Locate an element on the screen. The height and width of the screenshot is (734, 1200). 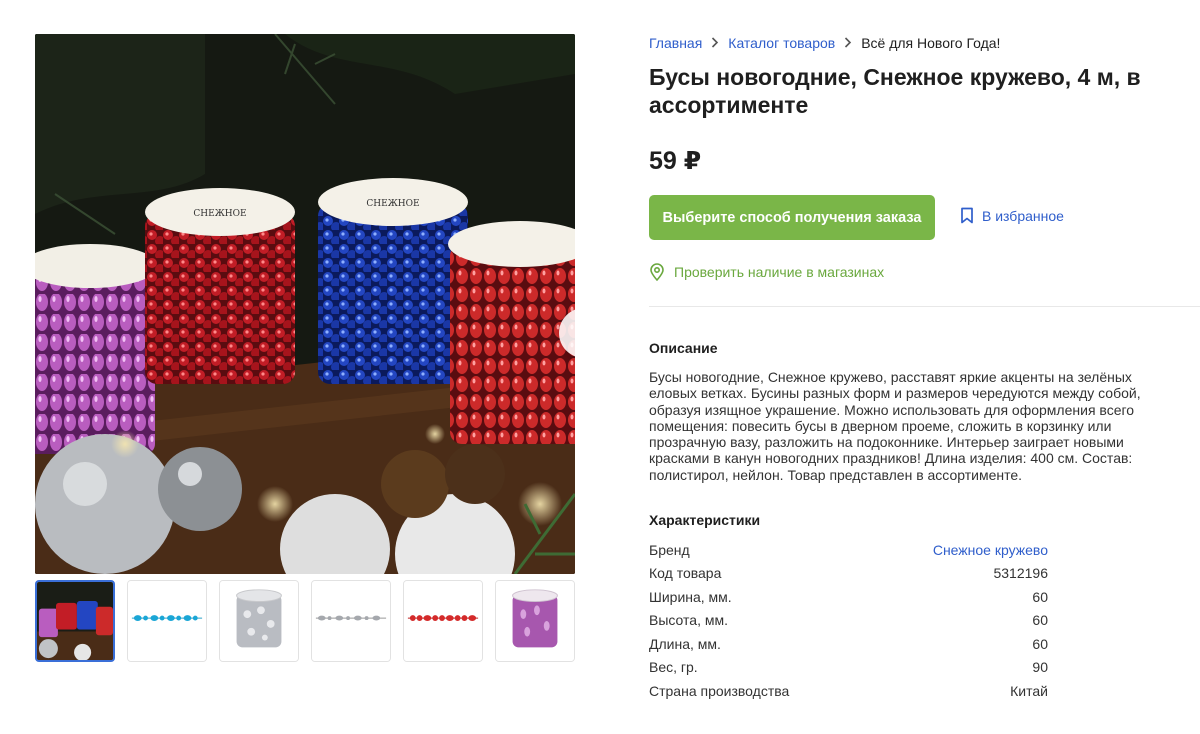
spec-row-country: Страна производства Китай is located at coordinates (848, 691).